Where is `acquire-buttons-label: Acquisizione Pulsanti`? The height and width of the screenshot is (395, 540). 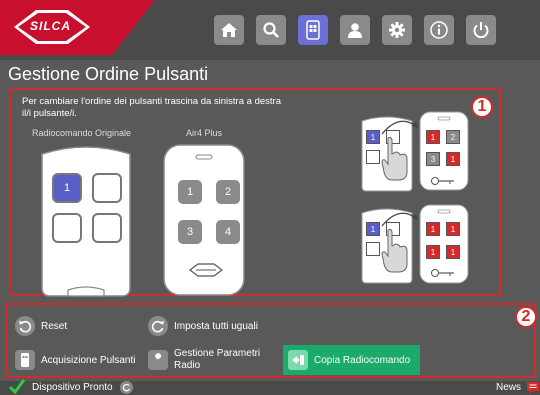
acquire-buttons-label: Acquisizione Pulsanti is located at coordinates (88, 360).